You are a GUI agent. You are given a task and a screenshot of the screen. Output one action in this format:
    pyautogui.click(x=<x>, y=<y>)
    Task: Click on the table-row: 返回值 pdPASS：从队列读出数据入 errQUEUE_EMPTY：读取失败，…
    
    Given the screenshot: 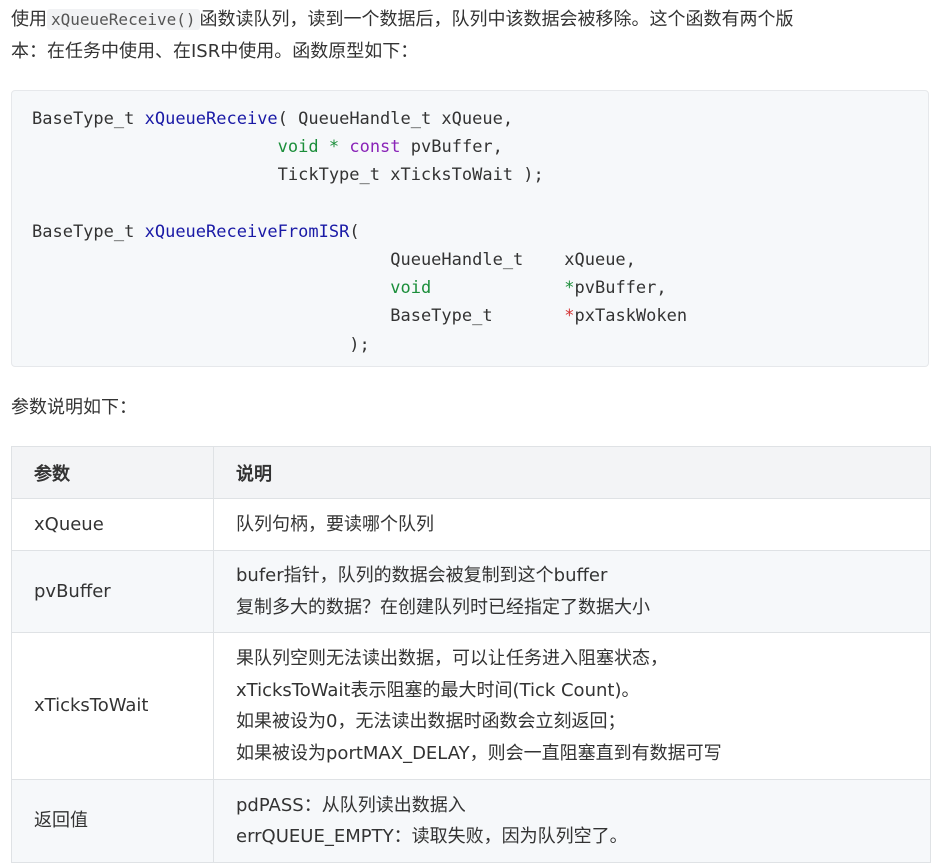 What is the action you would take?
    pyautogui.click(x=471, y=821)
    